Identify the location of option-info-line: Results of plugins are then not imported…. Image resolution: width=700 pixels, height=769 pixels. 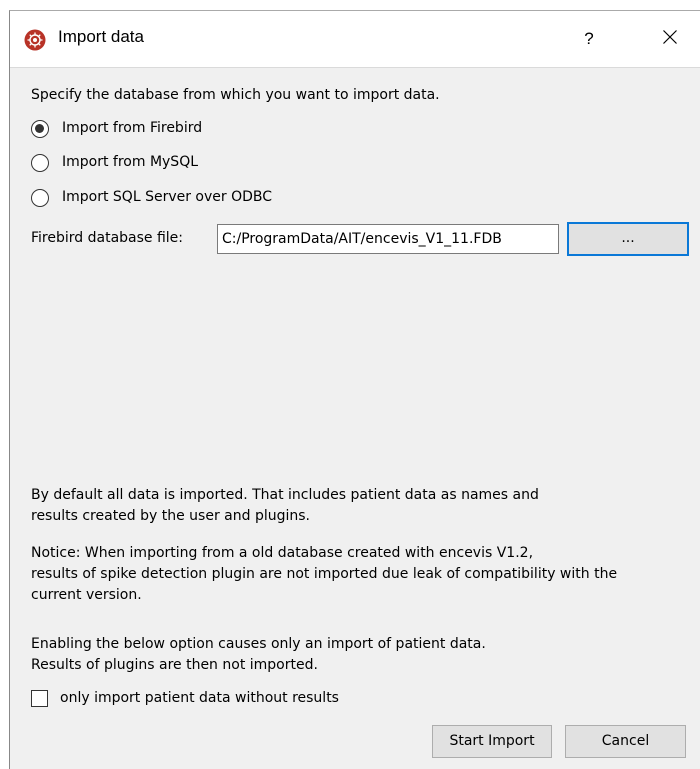
(174, 665).